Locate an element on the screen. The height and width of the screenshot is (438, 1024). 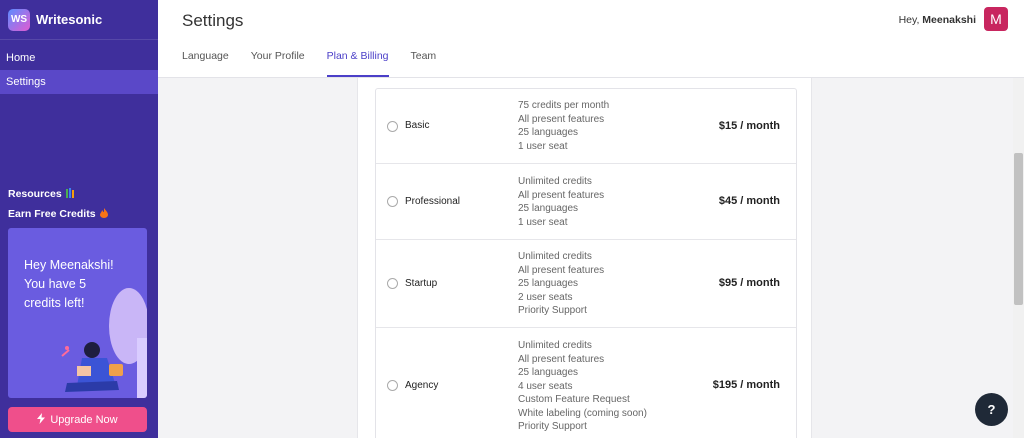
brand-name: Writesonic is located at coordinates (69, 19).